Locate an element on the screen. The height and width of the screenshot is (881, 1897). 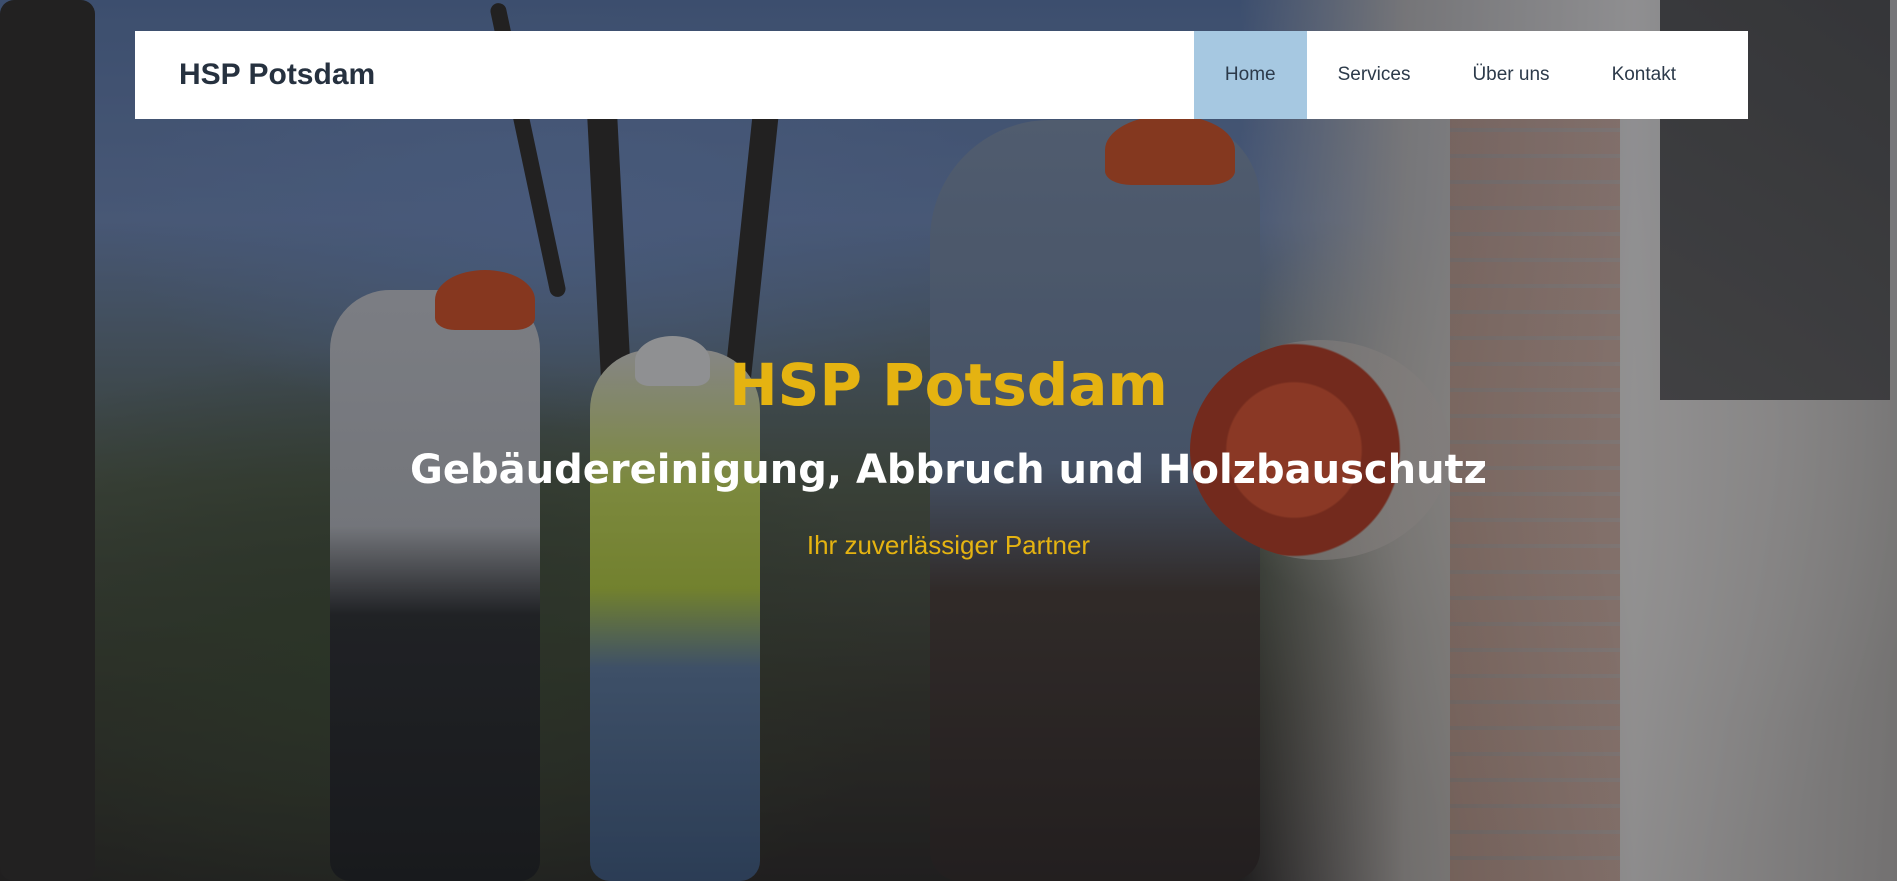
nav-links: Home Services Über uns Kontakt is located at coordinates (1450, 75).